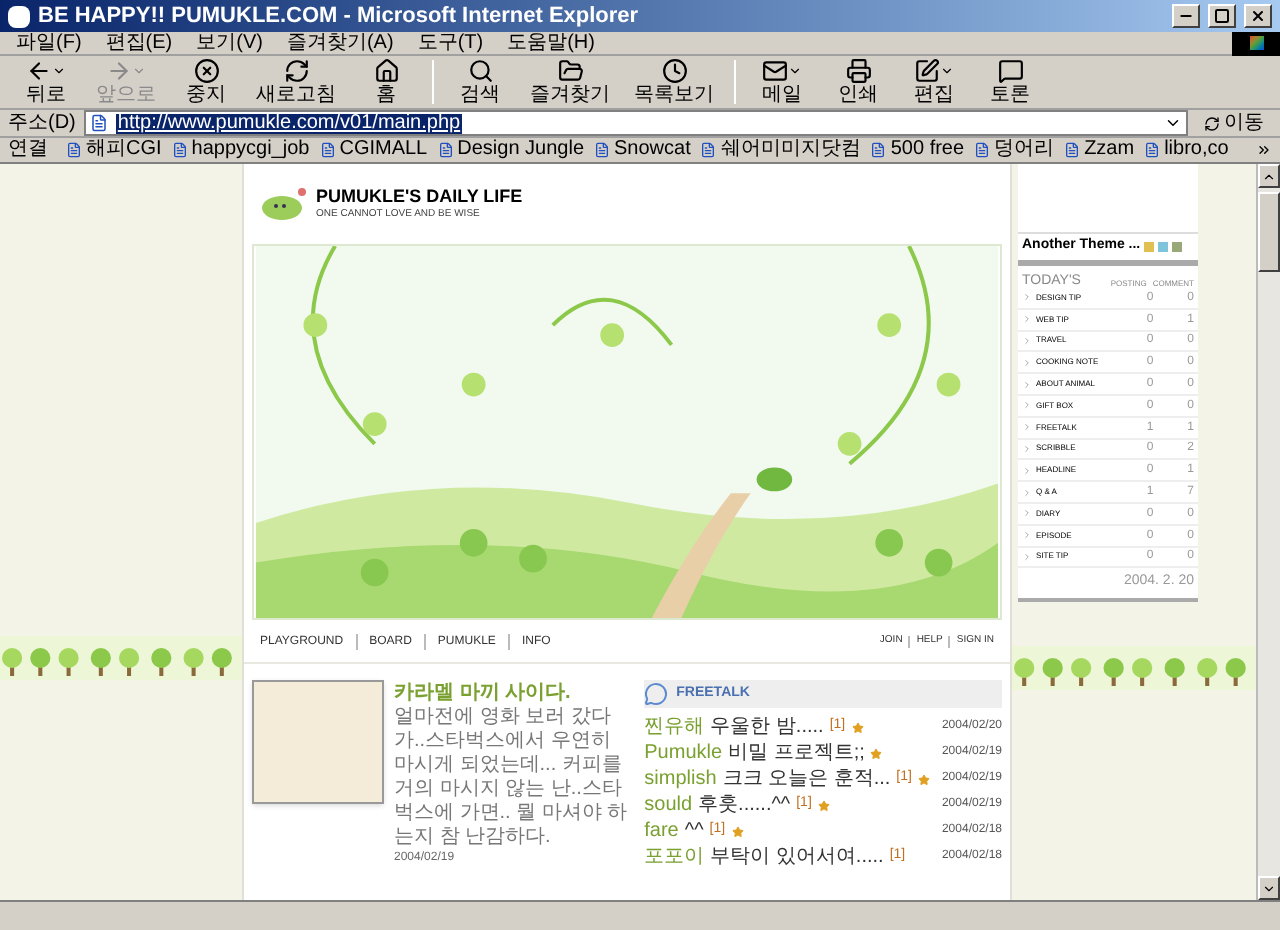 The height and width of the screenshot is (930, 1280). I want to click on menu-item: 파일(F), so click(49, 43).